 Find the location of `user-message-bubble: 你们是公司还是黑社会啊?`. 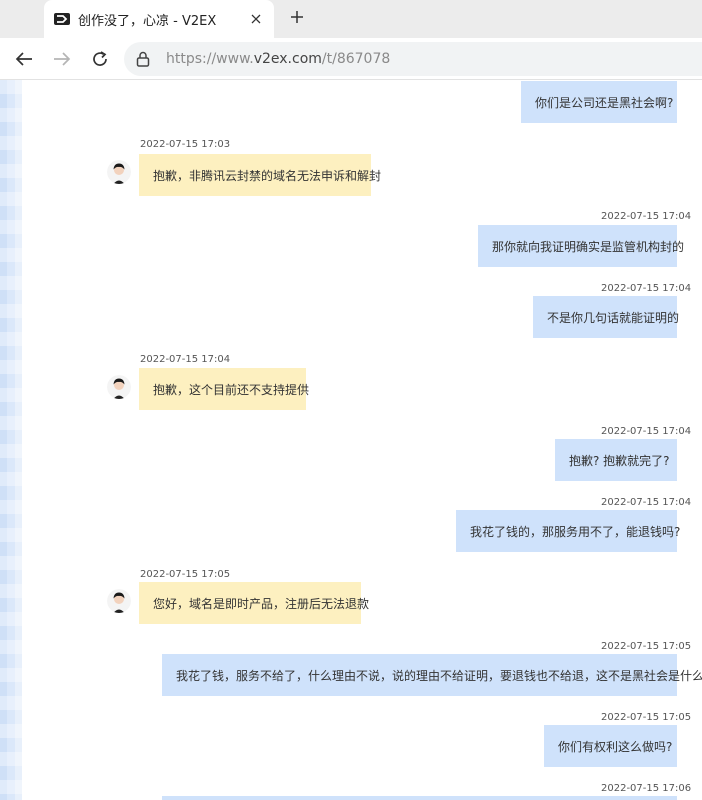

user-message-bubble: 你们是公司还是黑社会啊? is located at coordinates (599, 102).